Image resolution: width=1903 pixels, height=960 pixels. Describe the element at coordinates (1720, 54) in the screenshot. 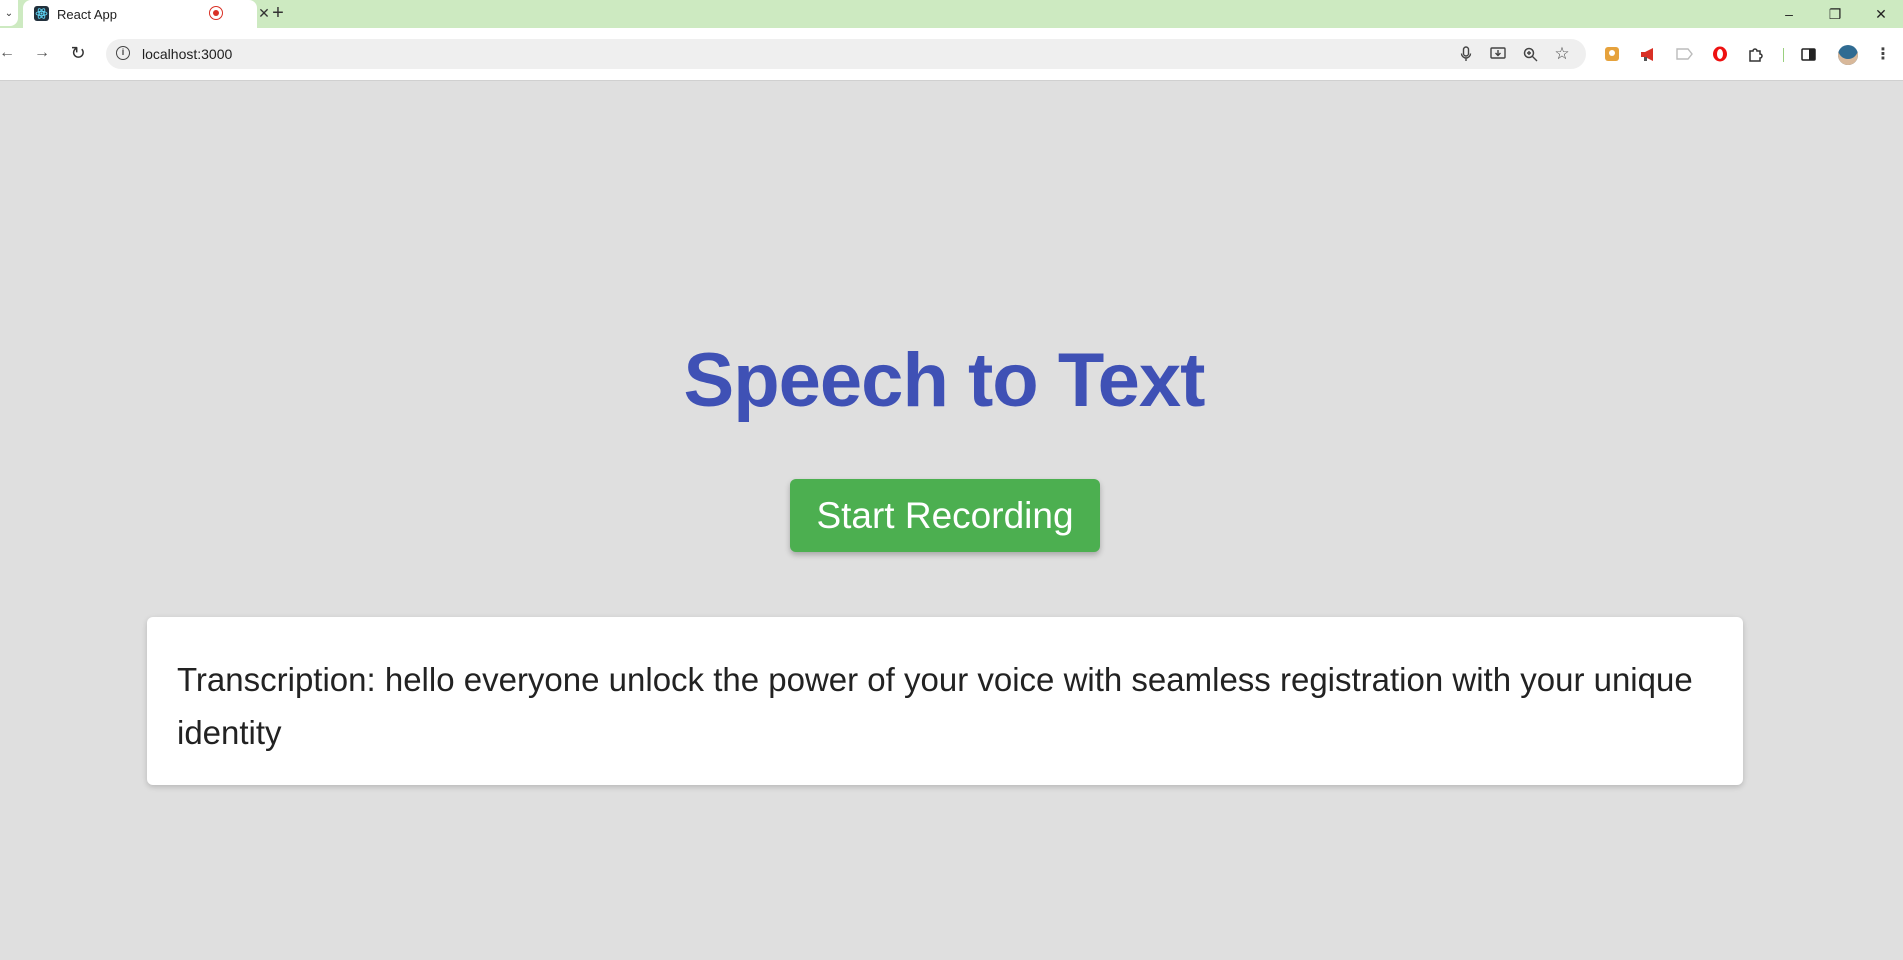

I see `opera-icon` at that location.